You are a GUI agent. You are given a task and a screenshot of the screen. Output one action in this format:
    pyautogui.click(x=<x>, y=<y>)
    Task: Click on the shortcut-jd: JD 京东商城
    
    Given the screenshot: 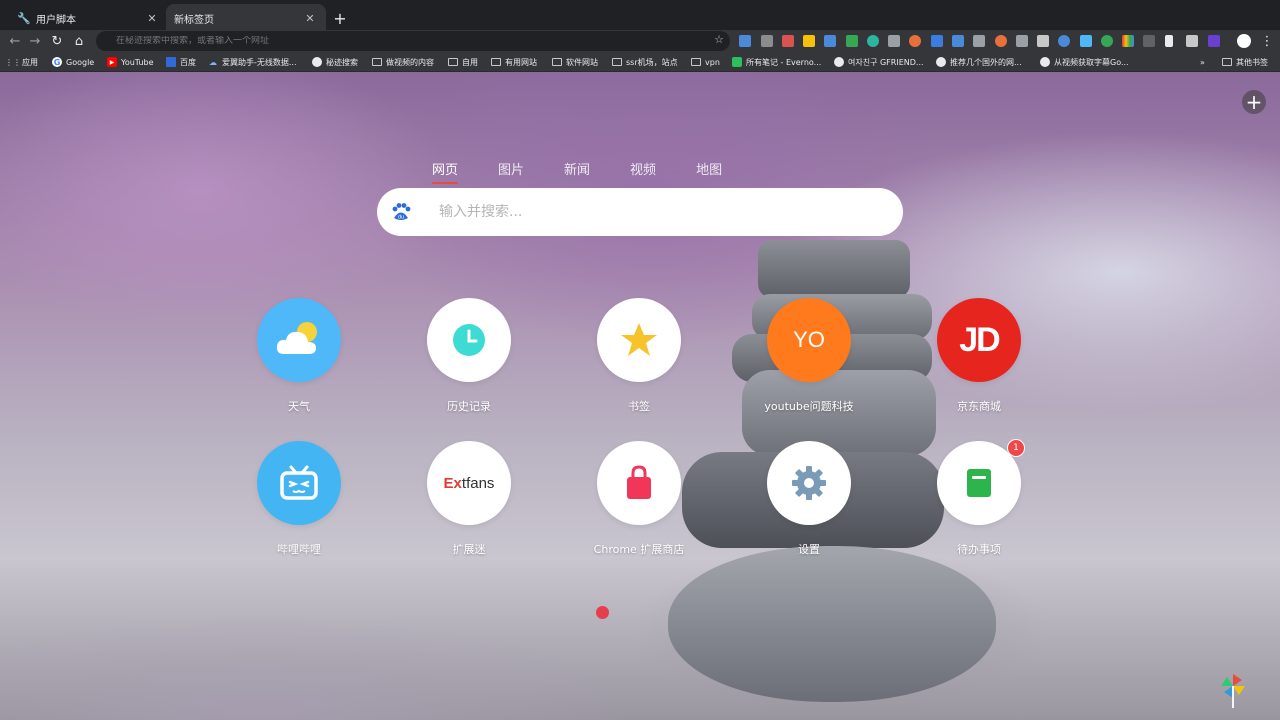 What is the action you would take?
    pyautogui.click(x=979, y=356)
    